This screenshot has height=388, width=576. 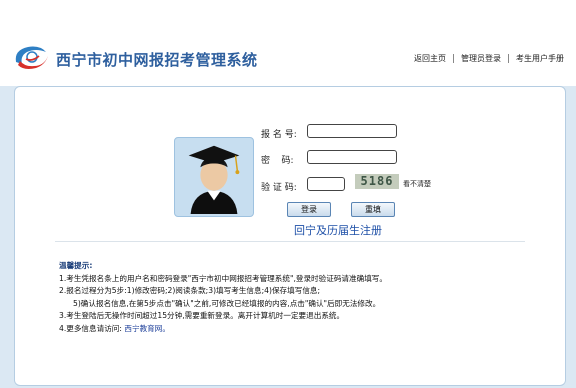 What do you see at coordinates (338, 230) in the screenshot?
I see `register-link: 回宁及历届生注册` at bounding box center [338, 230].